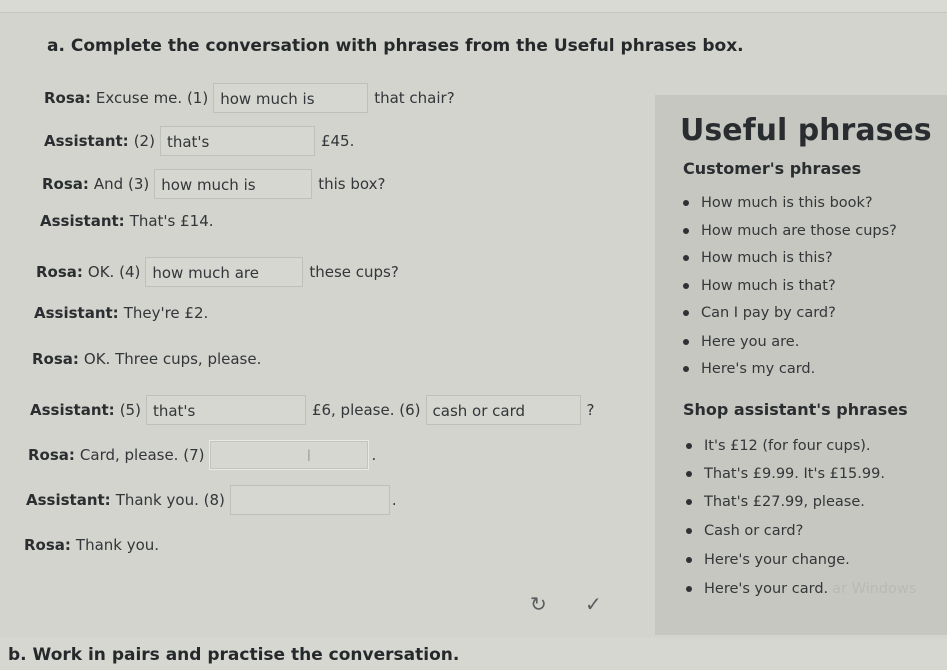 The width and height of the screenshot is (947, 670). I want to click on conversation-line-6: Assistant: They're £2., so click(123, 313).